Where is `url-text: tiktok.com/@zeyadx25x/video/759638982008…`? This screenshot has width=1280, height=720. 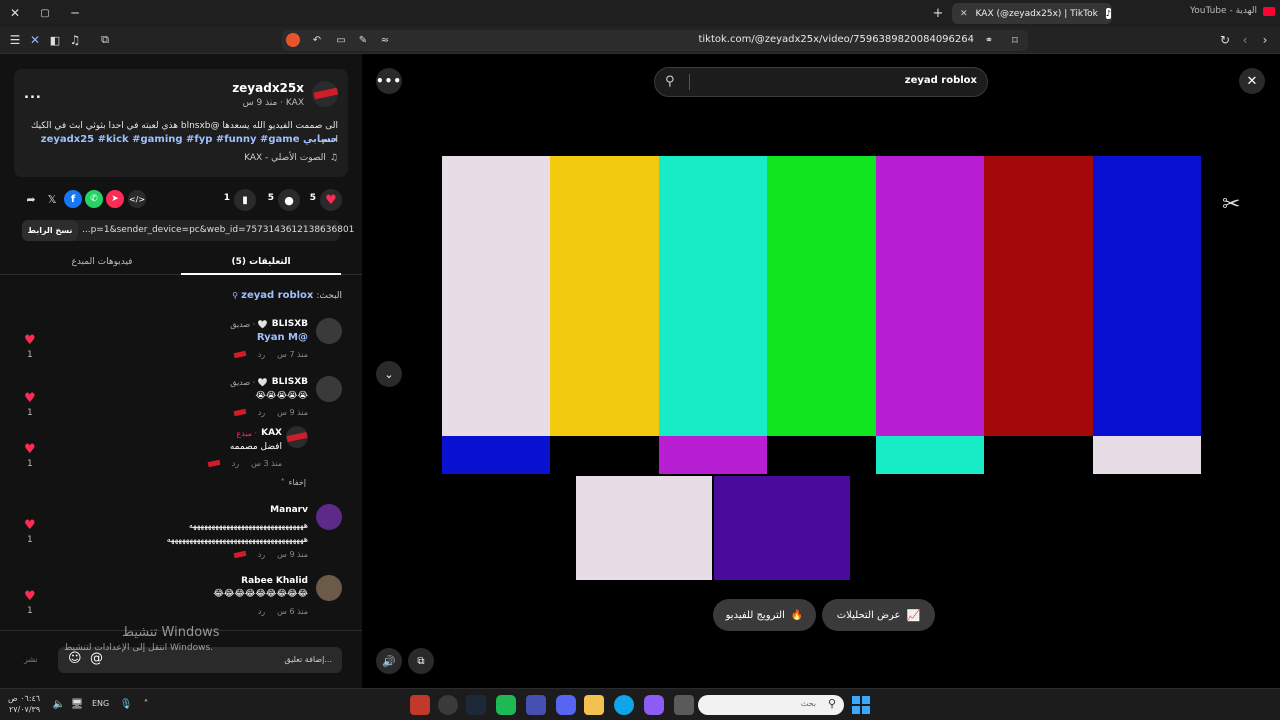
url-text: tiktok.com/@zeyadx25x/video/759638982008… is located at coordinates (836, 39).